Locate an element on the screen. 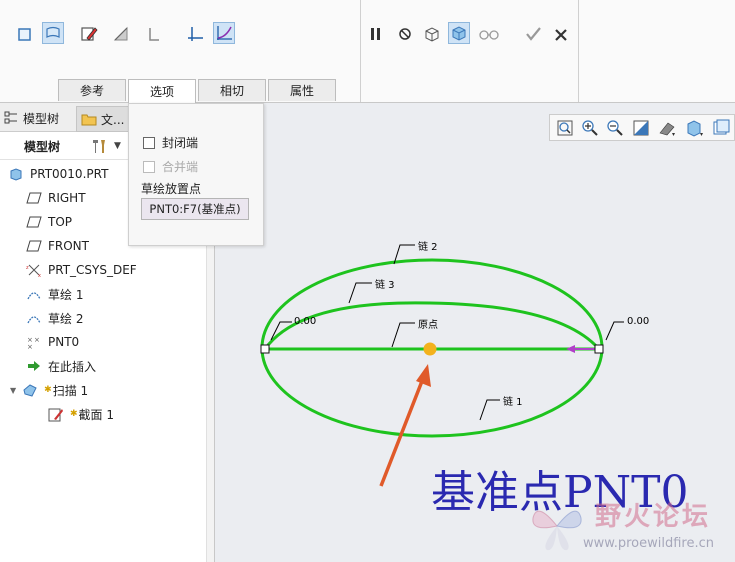 This screenshot has height=562, width=735. right-value-label: 0.00 is located at coordinates (638, 321).